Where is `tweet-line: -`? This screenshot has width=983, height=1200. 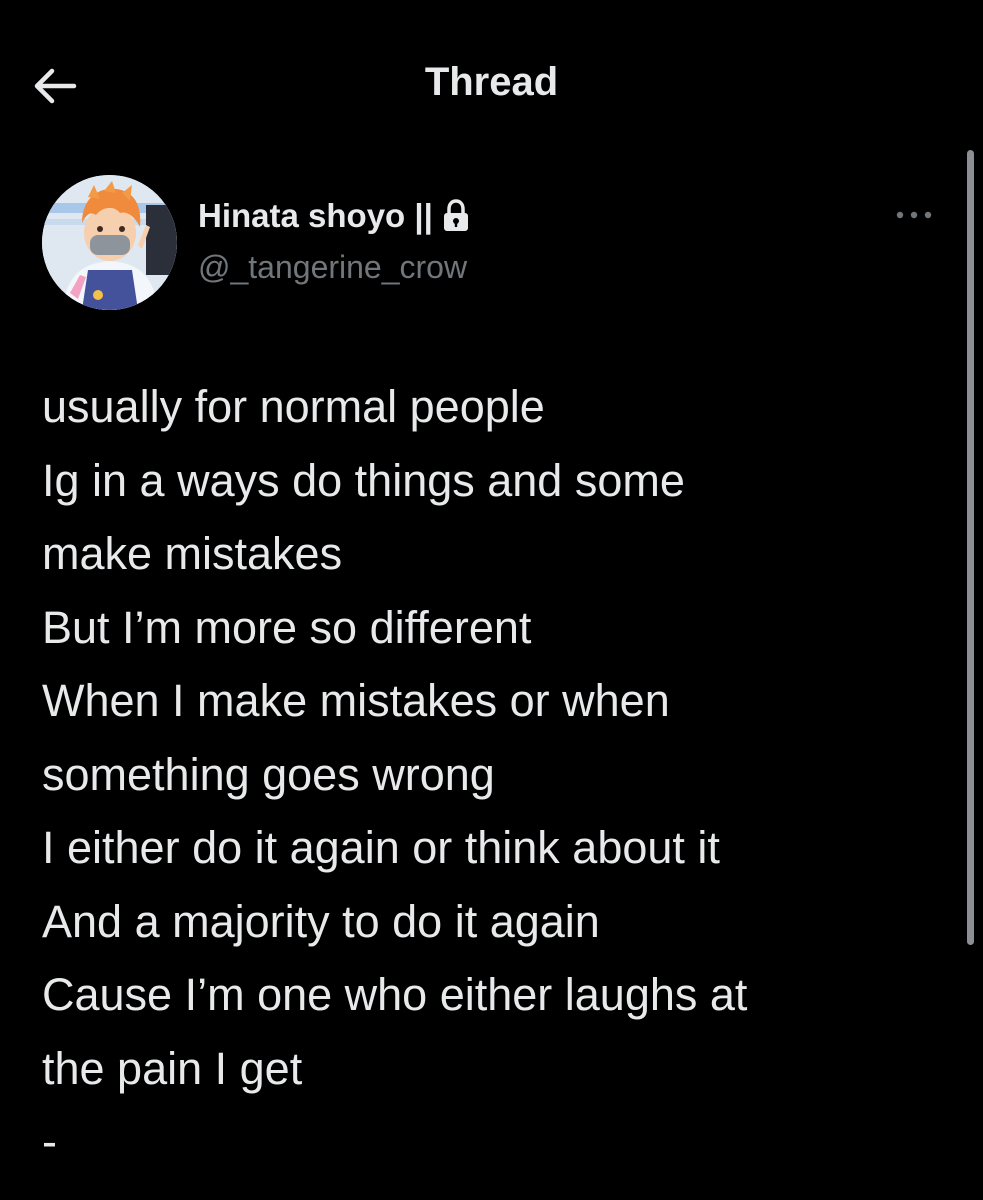
tweet-line: - is located at coordinates (49, 1141).